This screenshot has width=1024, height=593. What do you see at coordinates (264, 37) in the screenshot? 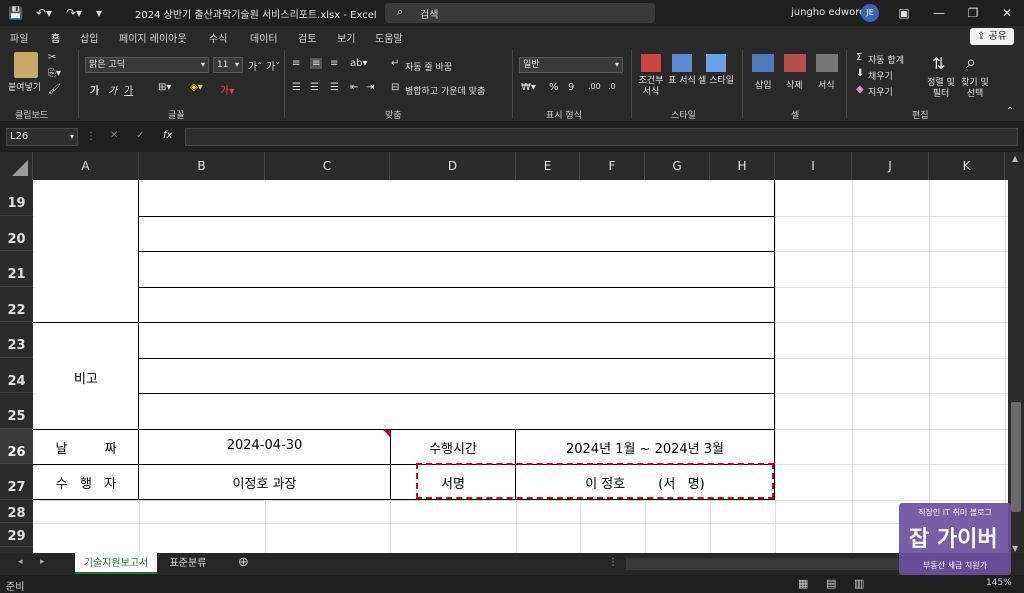
I see `tab-data: 데이터` at bounding box center [264, 37].